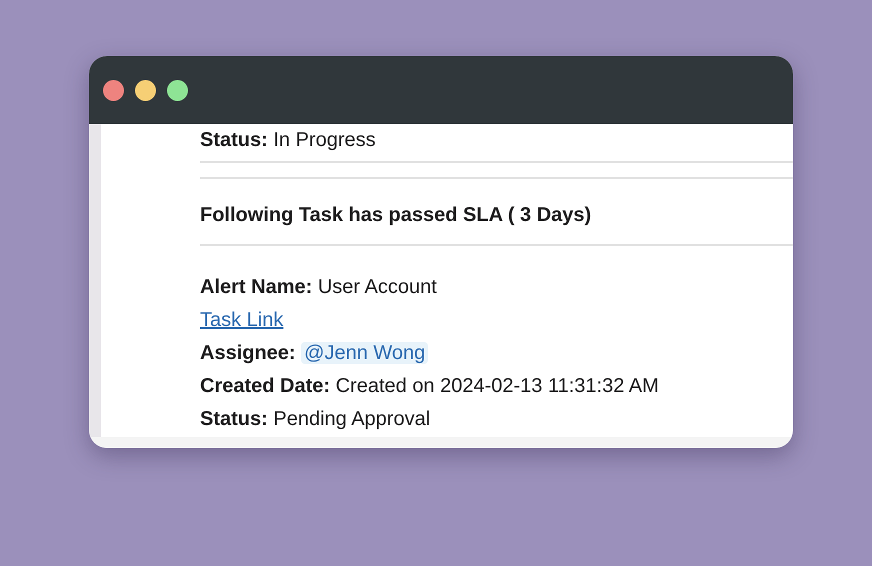 This screenshot has height=566, width=872. I want to click on mention-link: @Jenn Wong, so click(364, 353).